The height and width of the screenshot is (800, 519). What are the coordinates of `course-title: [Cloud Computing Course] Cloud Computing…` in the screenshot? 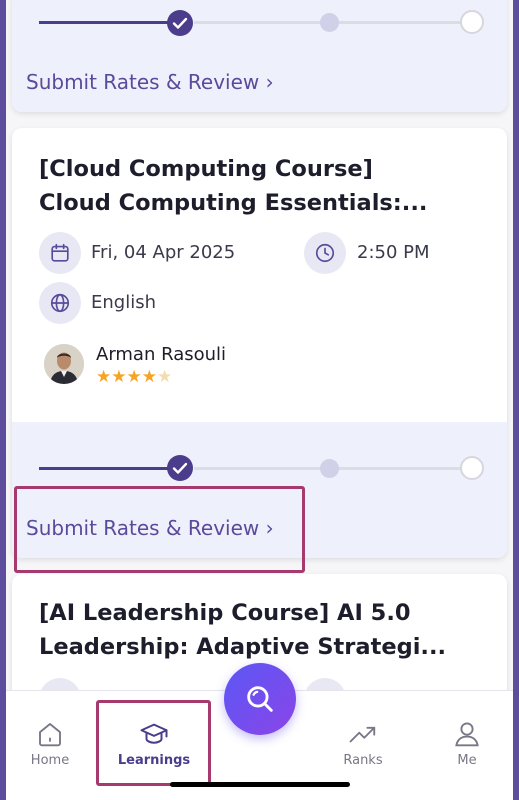 It's located at (259, 186).